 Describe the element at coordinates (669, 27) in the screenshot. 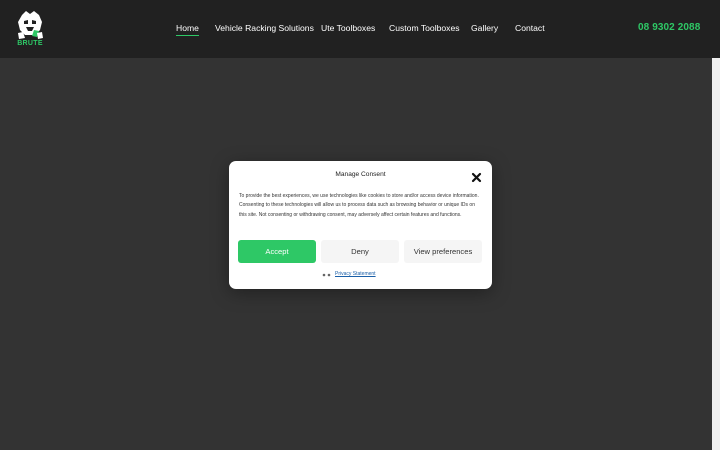

I see `phone-number: 08 9302 2088` at that location.